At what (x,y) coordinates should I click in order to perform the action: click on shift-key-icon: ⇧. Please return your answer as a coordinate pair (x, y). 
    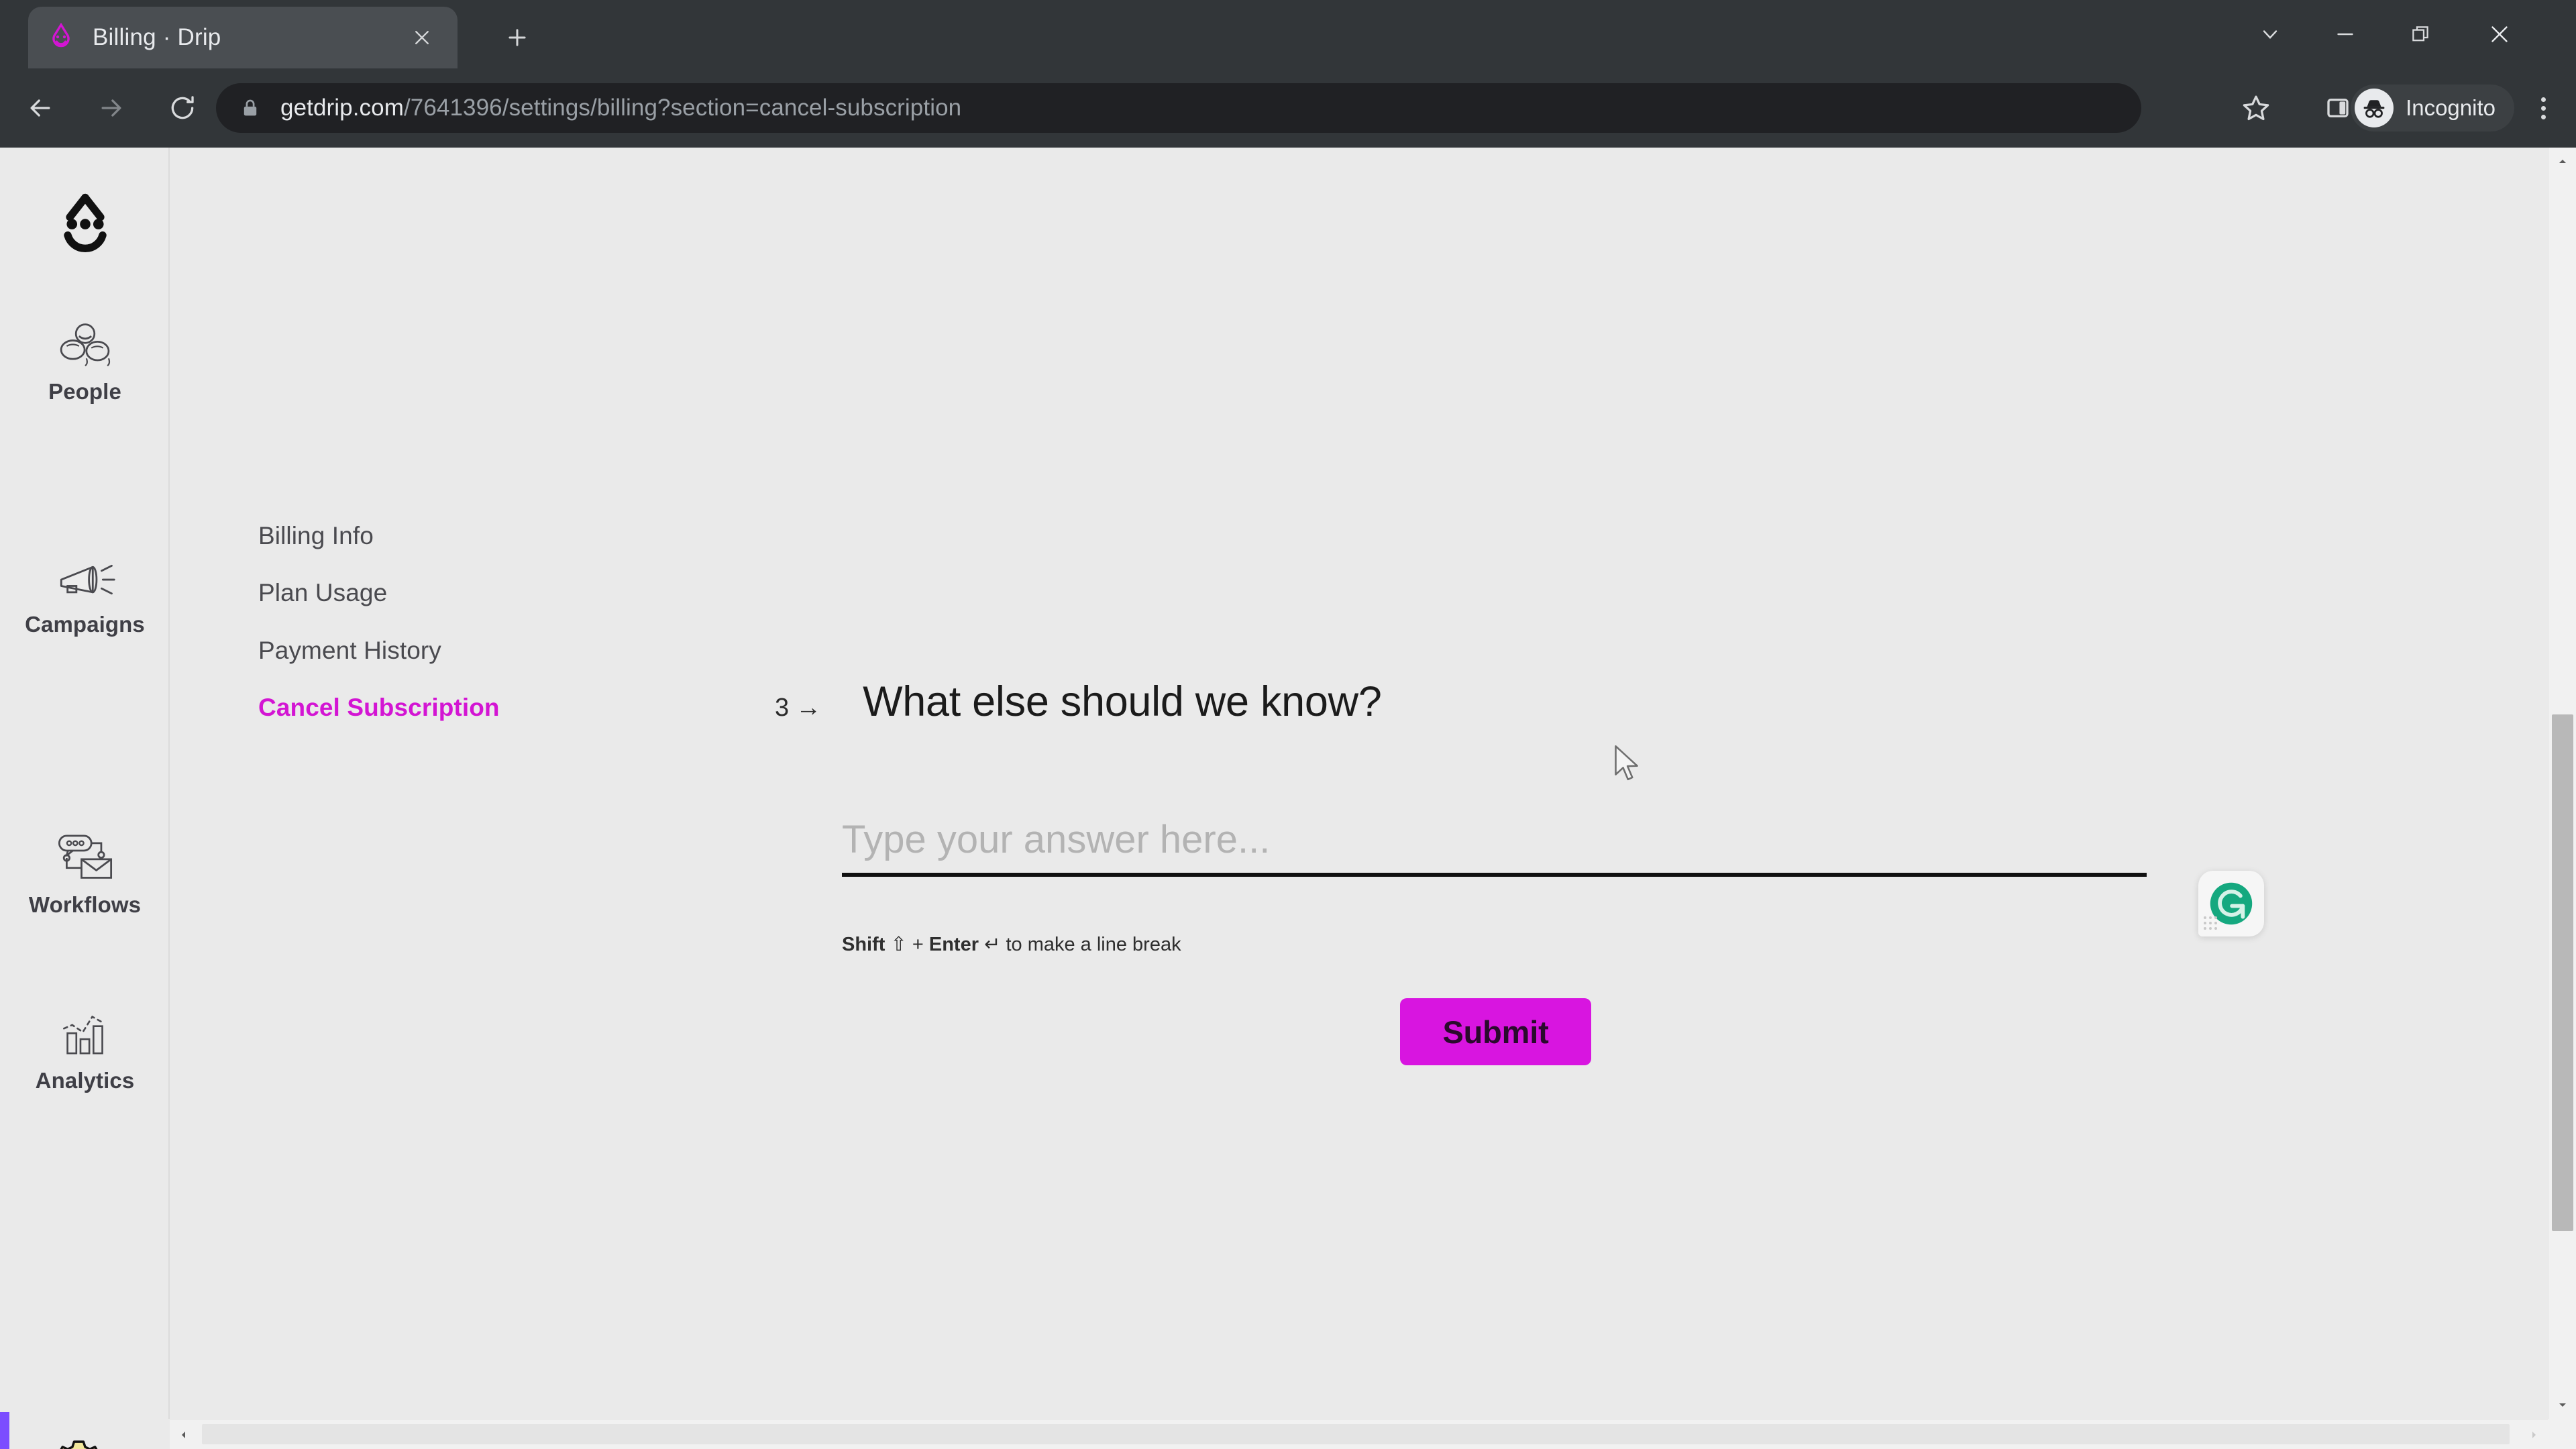
    Looking at the image, I should click on (898, 944).